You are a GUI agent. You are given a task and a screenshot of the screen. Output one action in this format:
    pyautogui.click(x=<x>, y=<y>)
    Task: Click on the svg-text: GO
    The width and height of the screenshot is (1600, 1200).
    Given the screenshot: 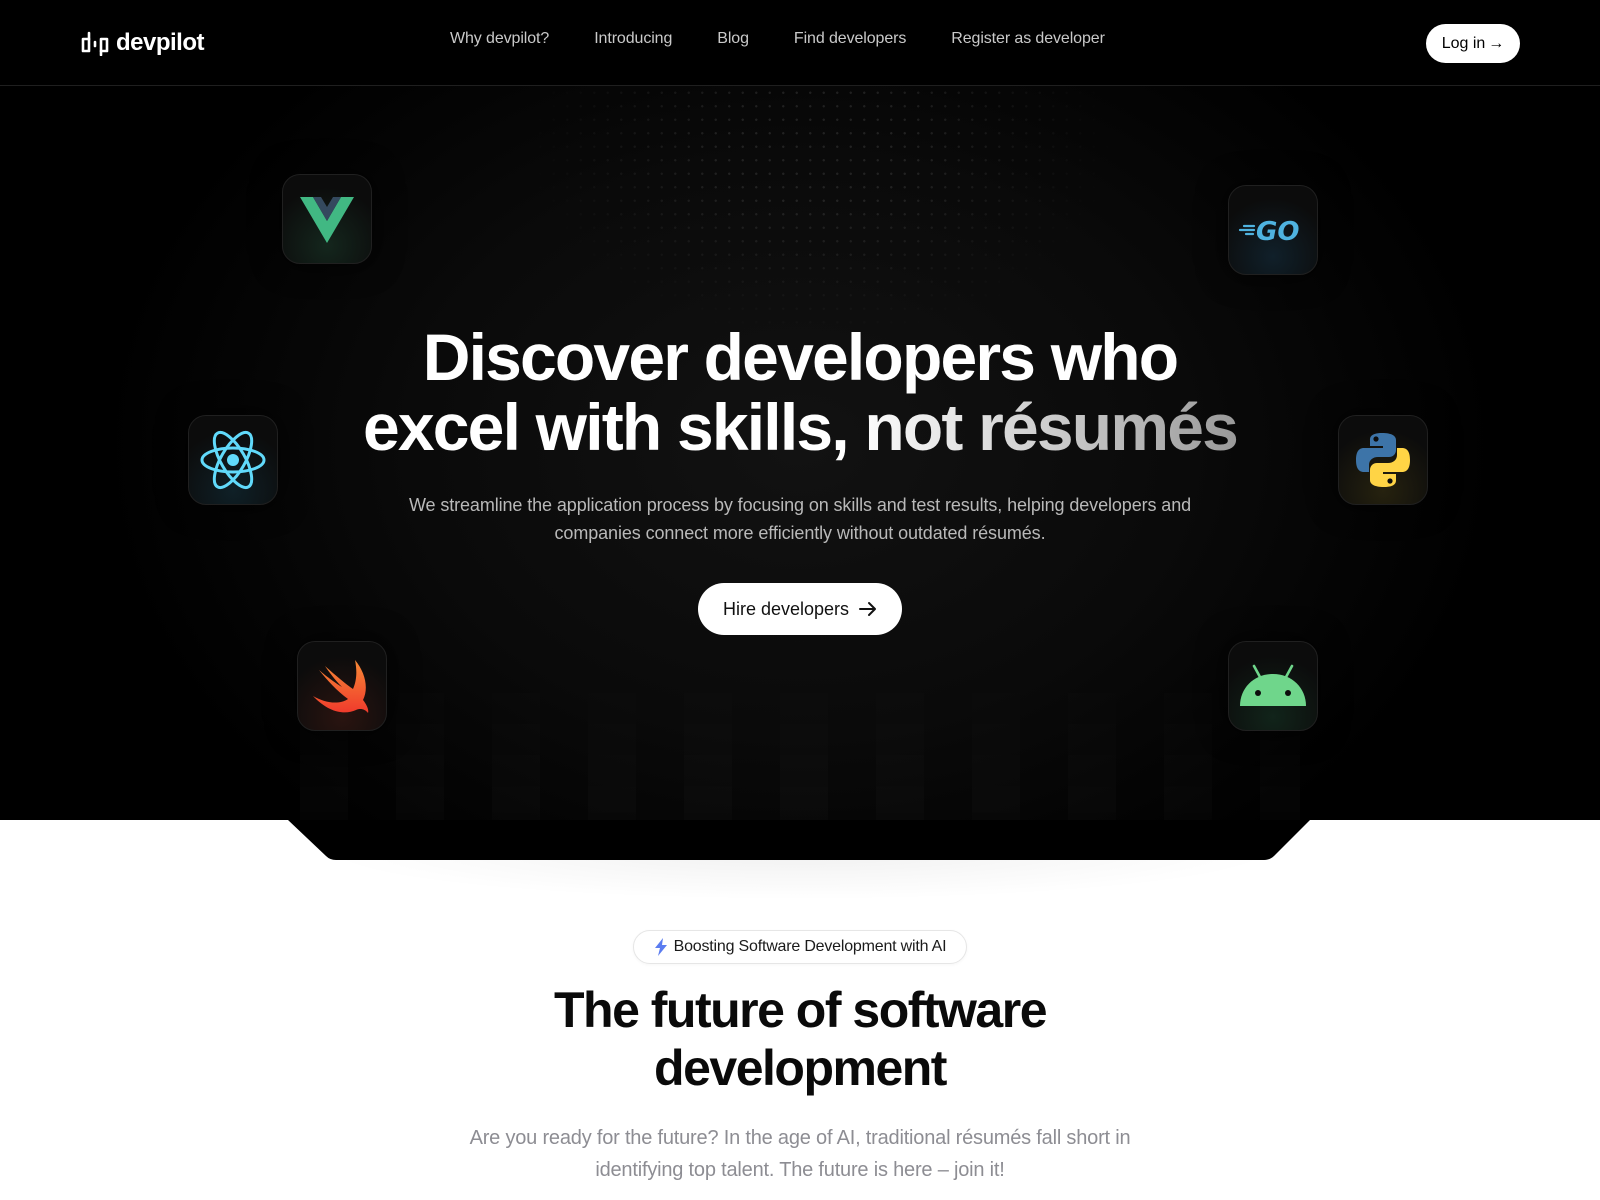 What is the action you would take?
    pyautogui.click(x=1277, y=231)
    